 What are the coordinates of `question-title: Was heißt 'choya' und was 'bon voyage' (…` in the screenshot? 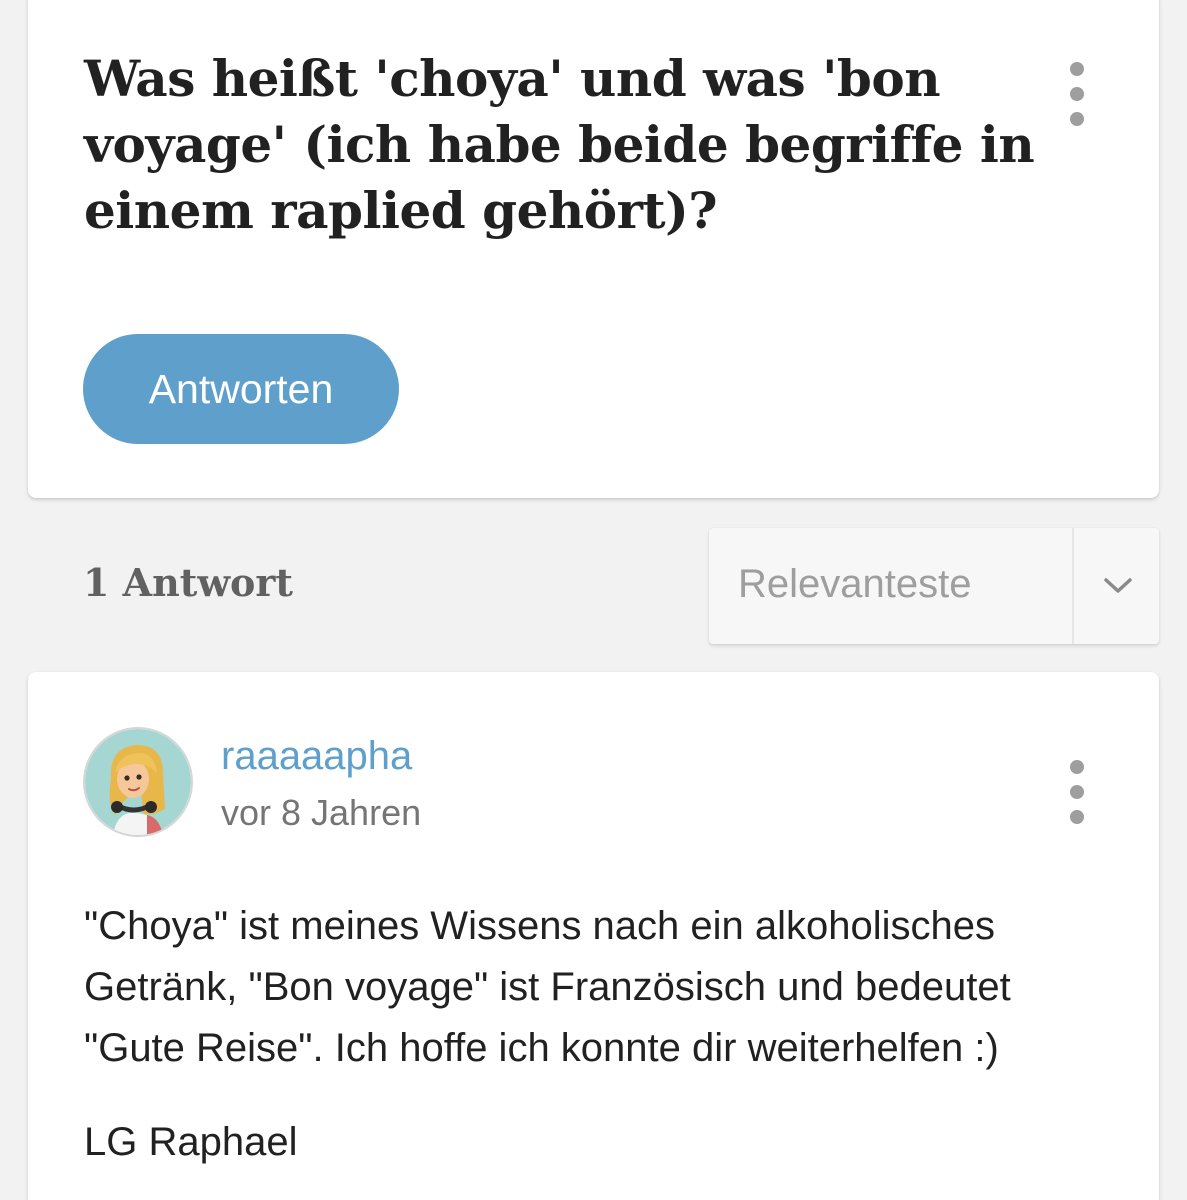 It's located at (559, 144).